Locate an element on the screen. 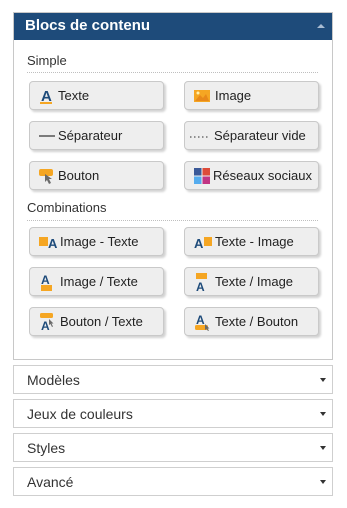 The width and height of the screenshot is (347, 508). block-image-sur-texte: A Image / Texte is located at coordinates (96, 281).